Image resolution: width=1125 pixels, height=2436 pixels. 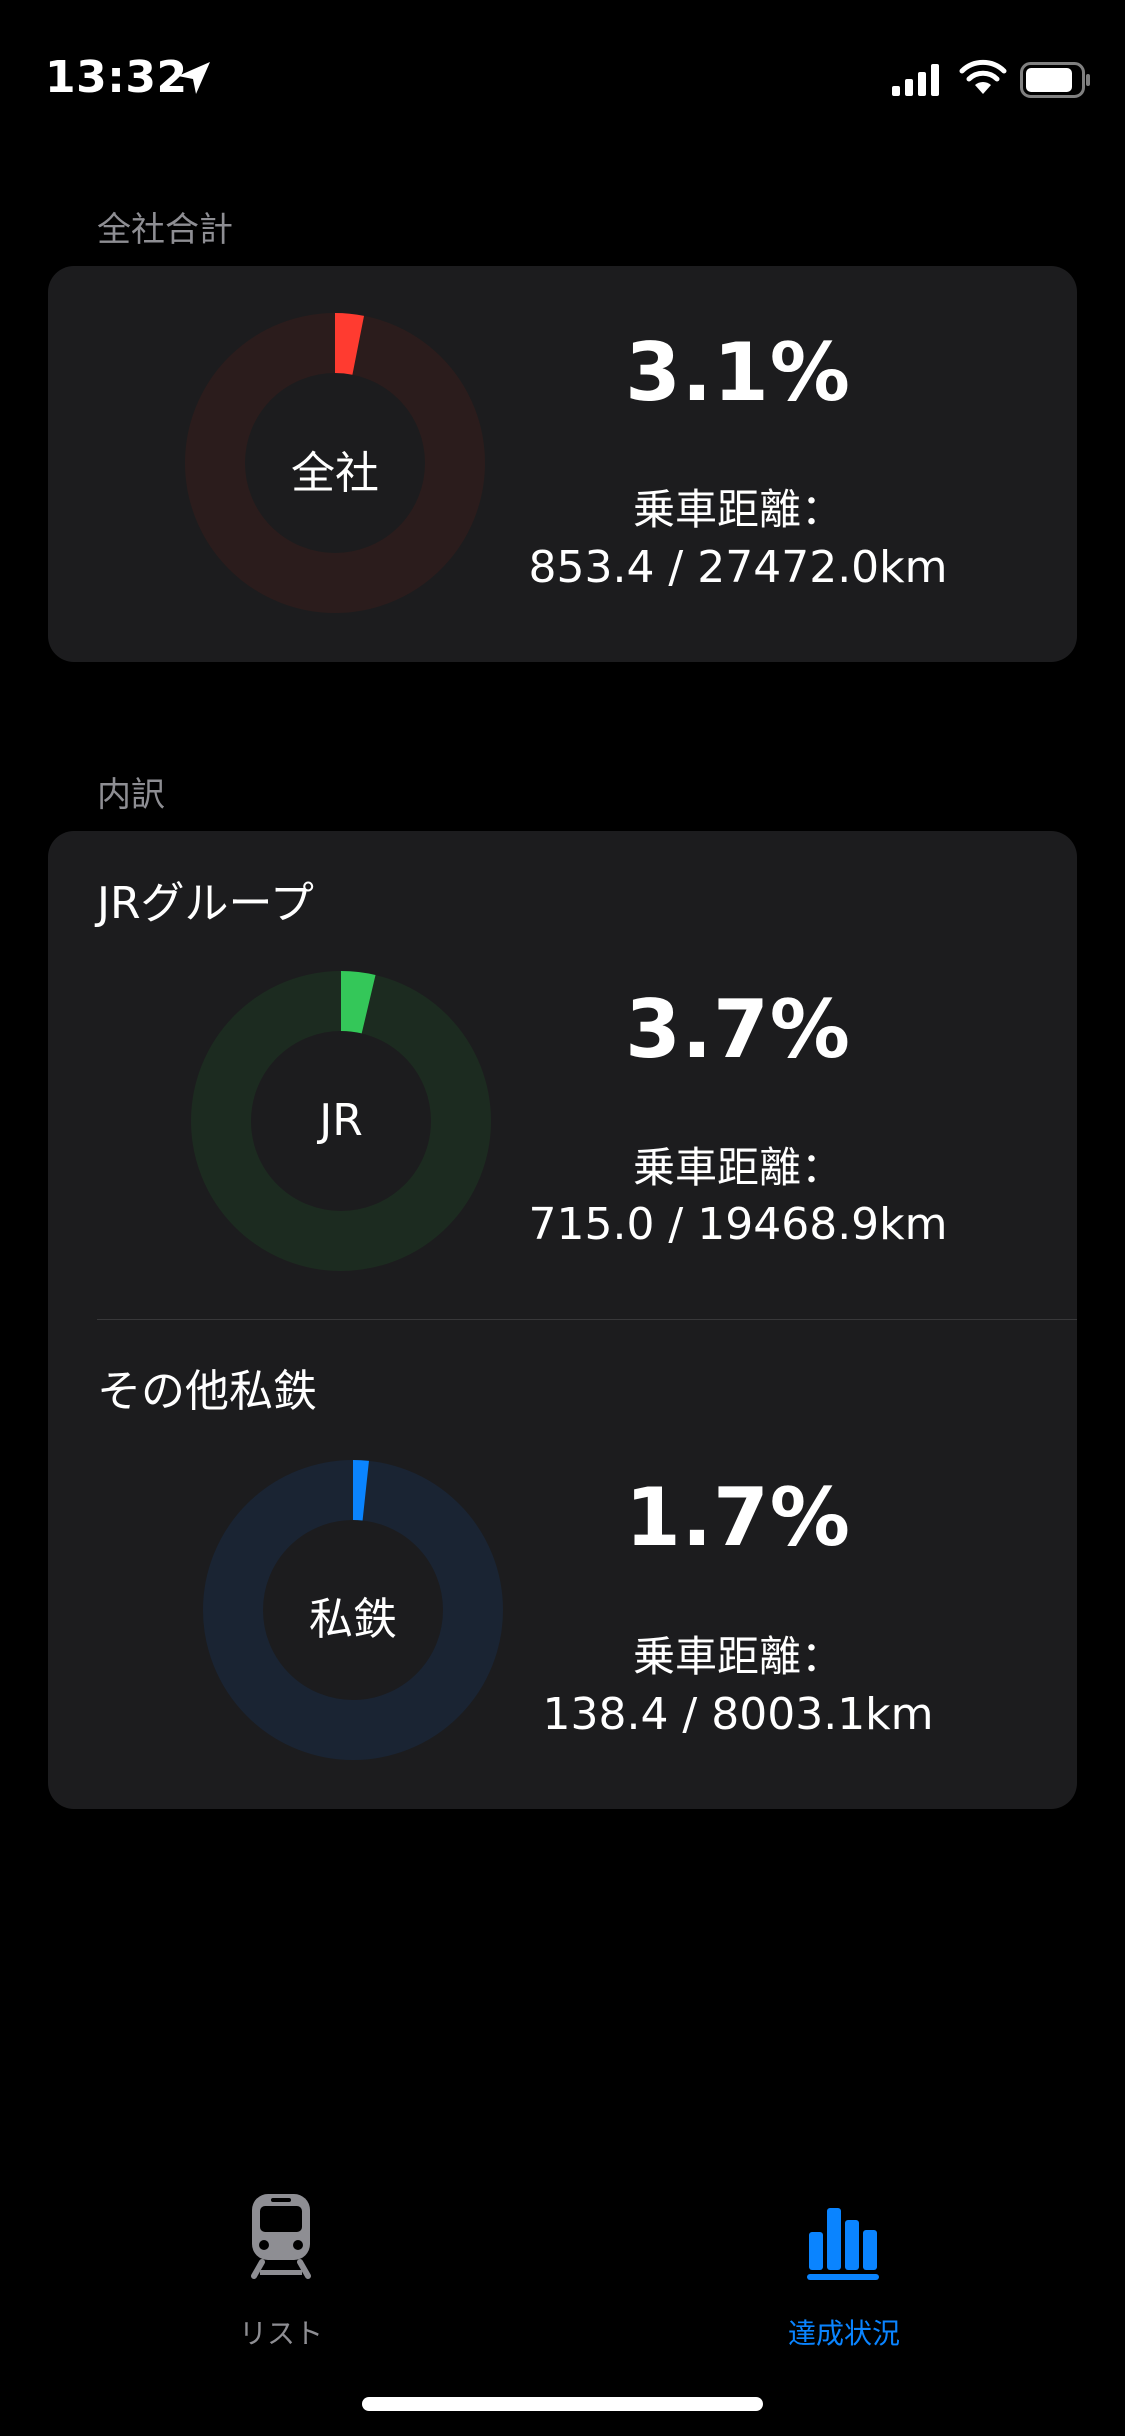 I want to click on location-arrow-icon, so click(x=194, y=78).